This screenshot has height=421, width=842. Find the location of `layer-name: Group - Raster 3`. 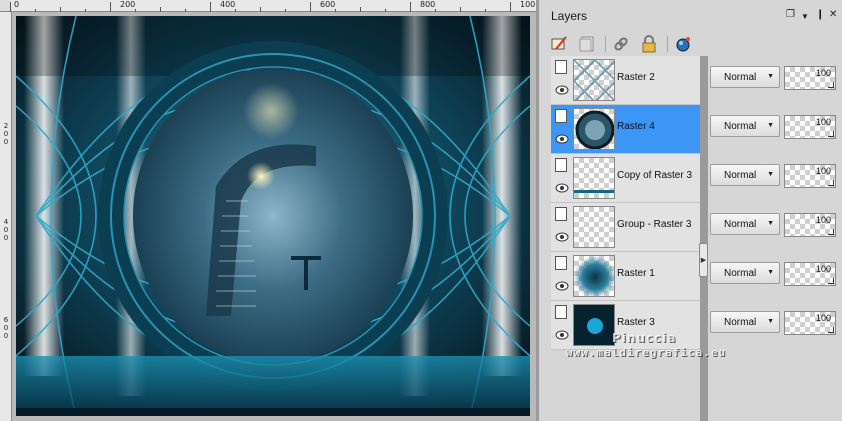

layer-name: Group - Raster 3 is located at coordinates (654, 224).